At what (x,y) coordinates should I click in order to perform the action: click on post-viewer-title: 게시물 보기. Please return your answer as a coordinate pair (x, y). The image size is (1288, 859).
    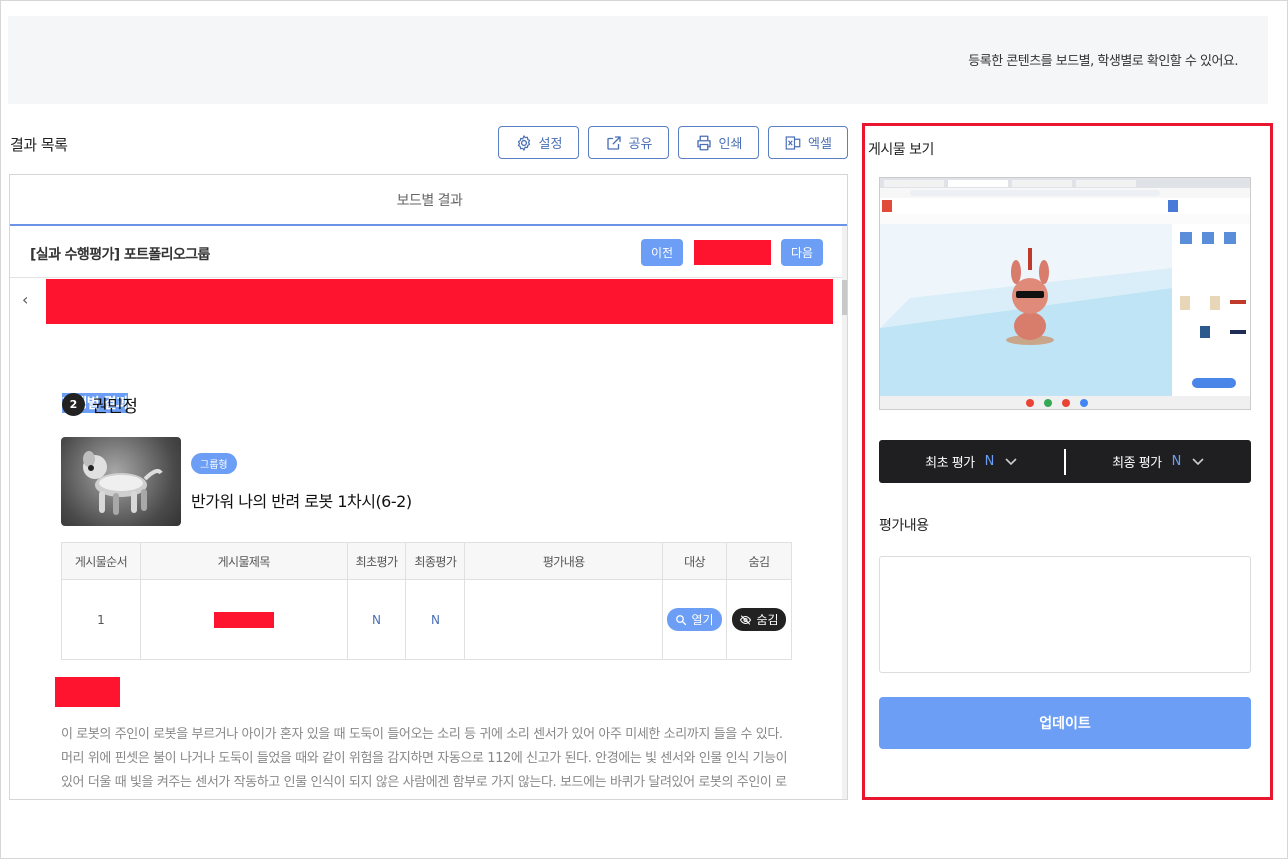
    Looking at the image, I should click on (901, 150).